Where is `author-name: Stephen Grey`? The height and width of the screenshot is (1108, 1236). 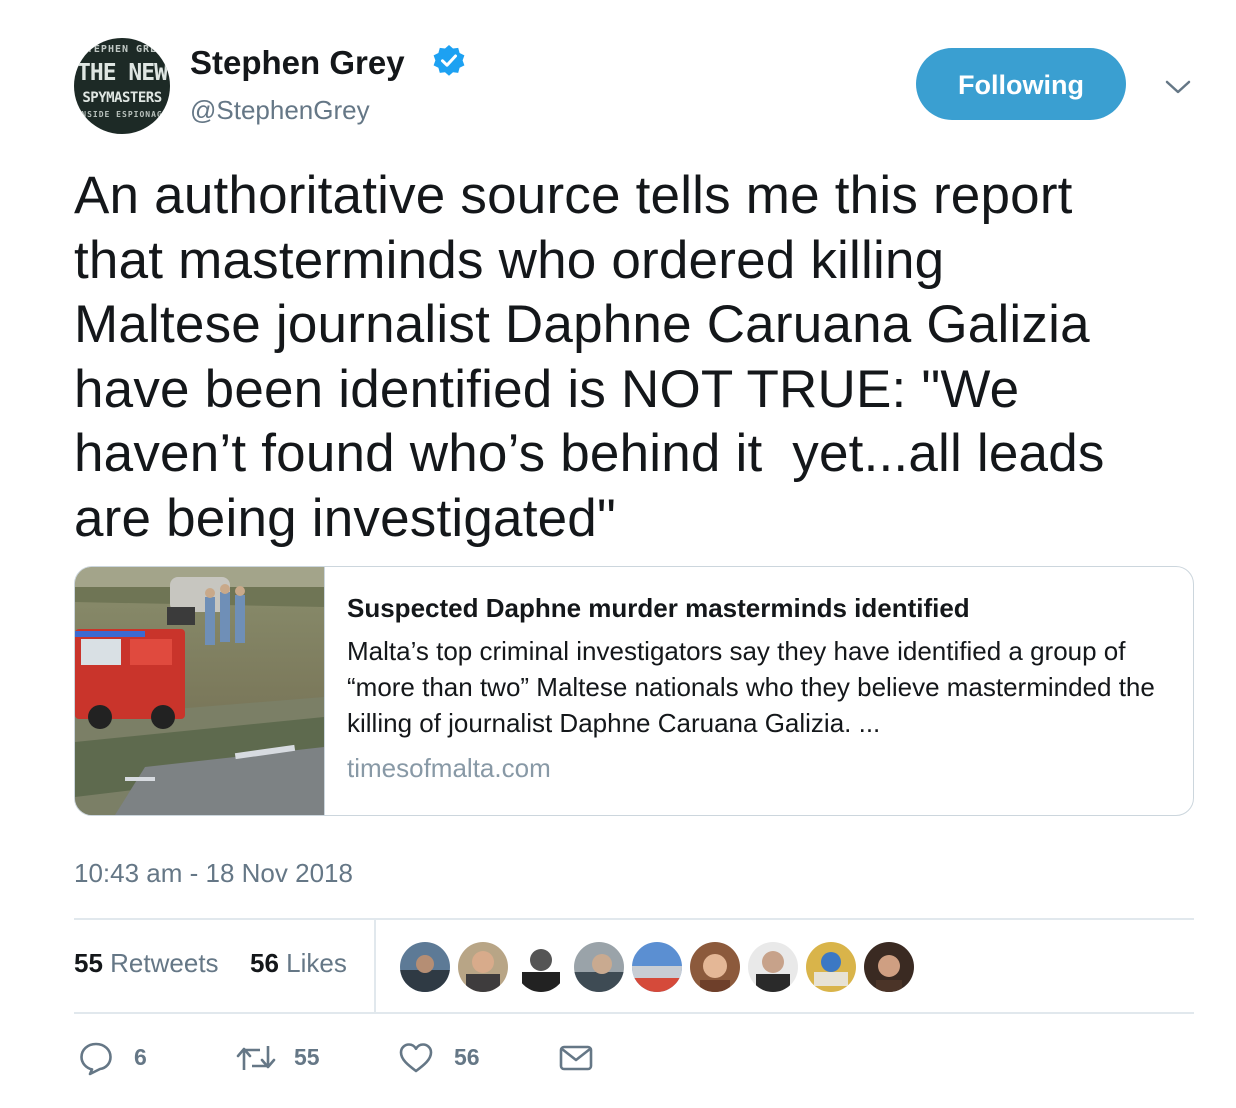
author-name: Stephen Grey is located at coordinates (297, 63).